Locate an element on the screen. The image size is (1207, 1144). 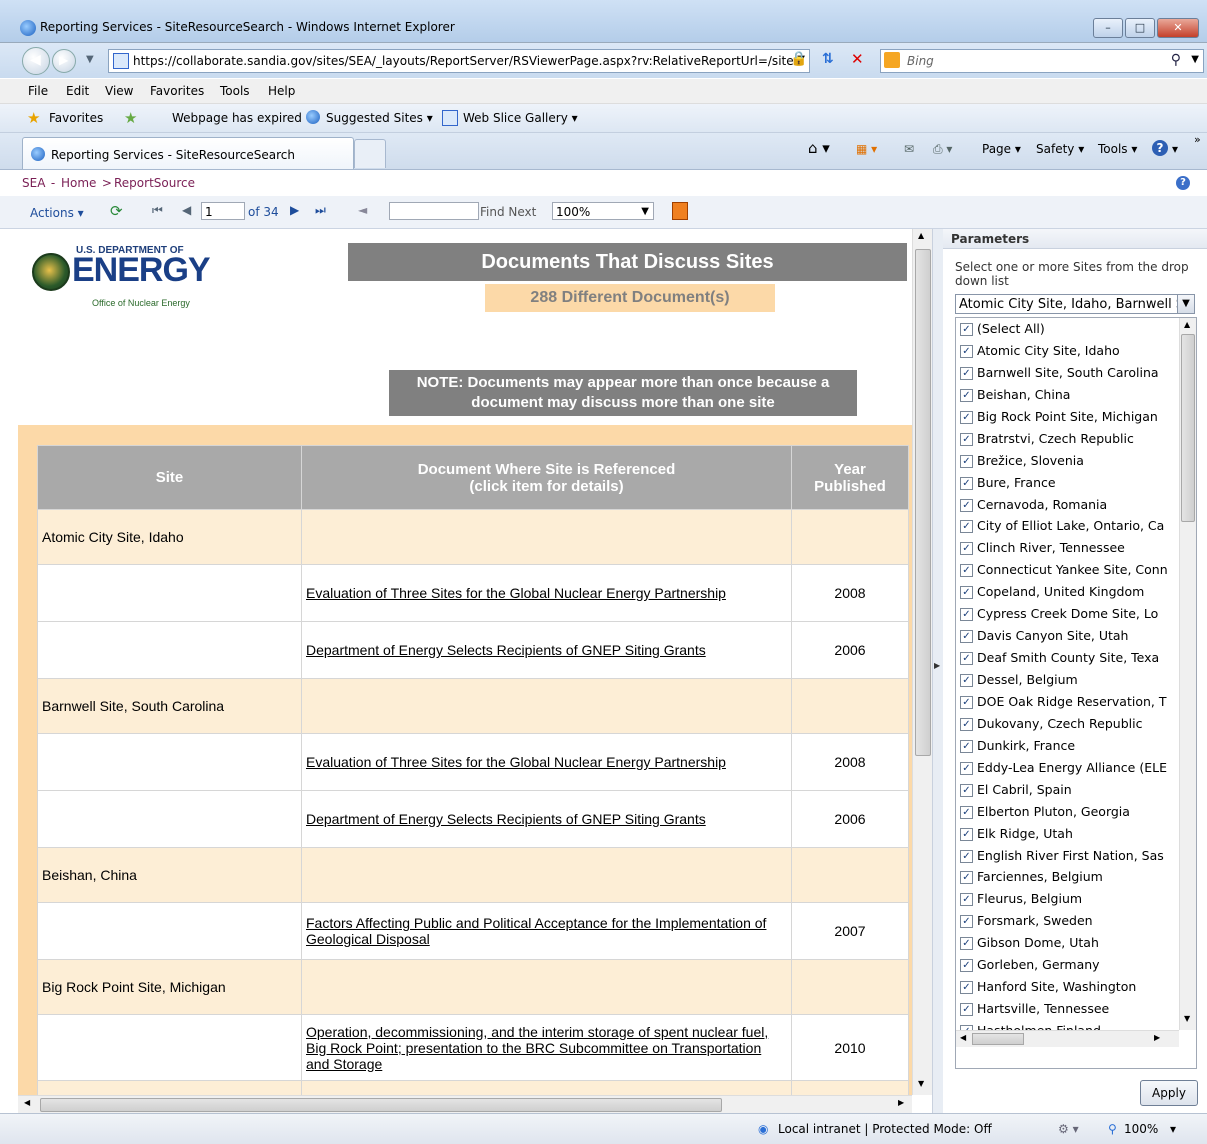
suggested-sites-link: Suggested Sites ▾ is located at coordinates (379, 118).